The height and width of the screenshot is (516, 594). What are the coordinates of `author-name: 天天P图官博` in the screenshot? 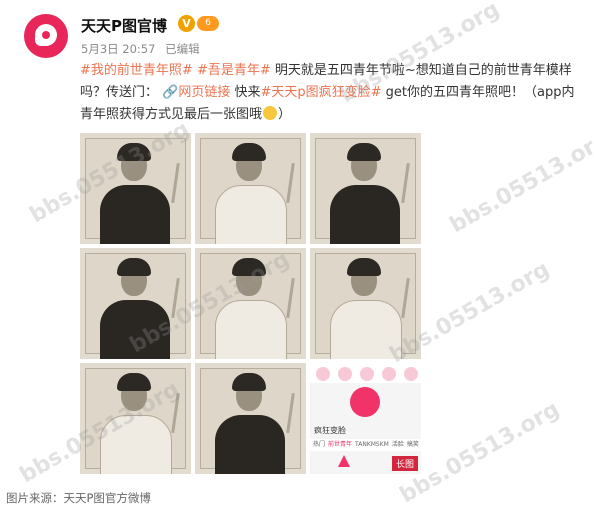 It's located at (124, 25).